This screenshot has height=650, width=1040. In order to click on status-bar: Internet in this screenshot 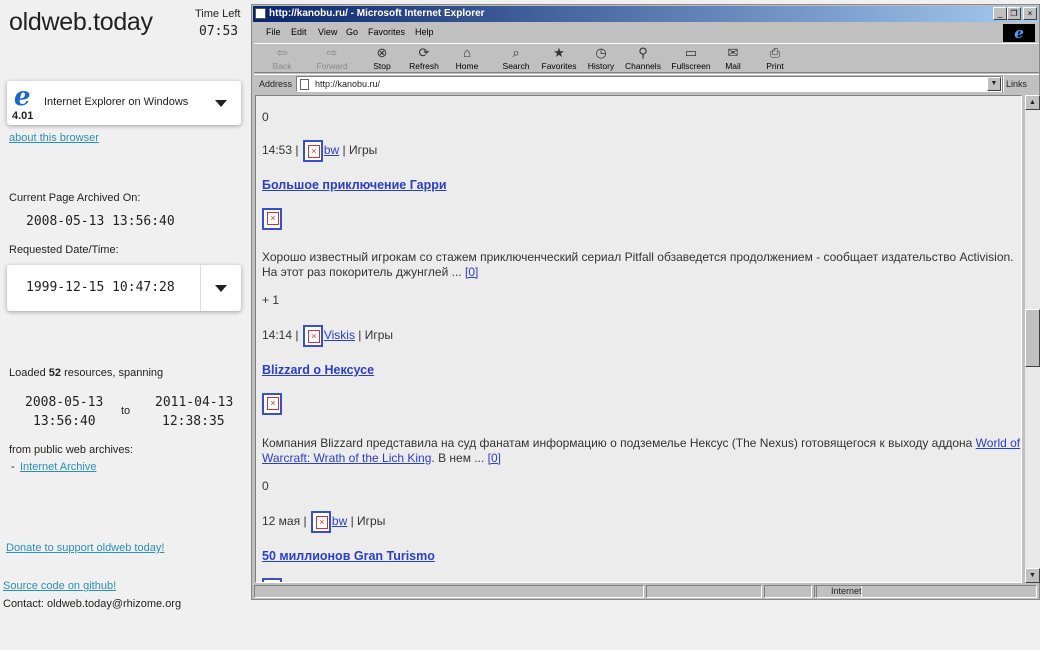, I will do `click(646, 591)`.